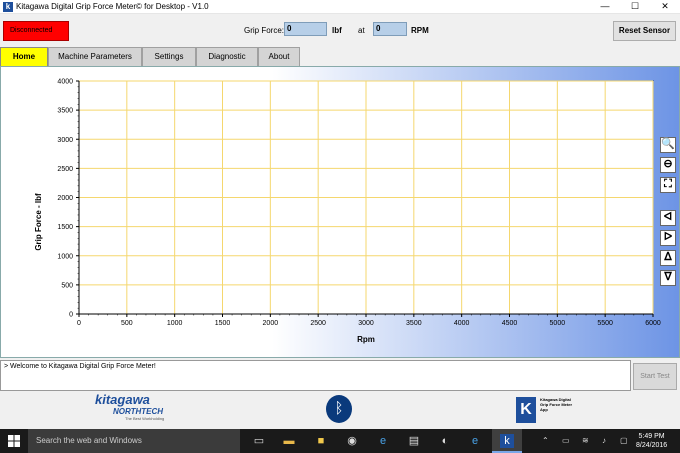 The height and width of the screenshot is (453, 680). What do you see at coordinates (366, 339) in the screenshot?
I see `x-axis-label: Rpm` at bounding box center [366, 339].